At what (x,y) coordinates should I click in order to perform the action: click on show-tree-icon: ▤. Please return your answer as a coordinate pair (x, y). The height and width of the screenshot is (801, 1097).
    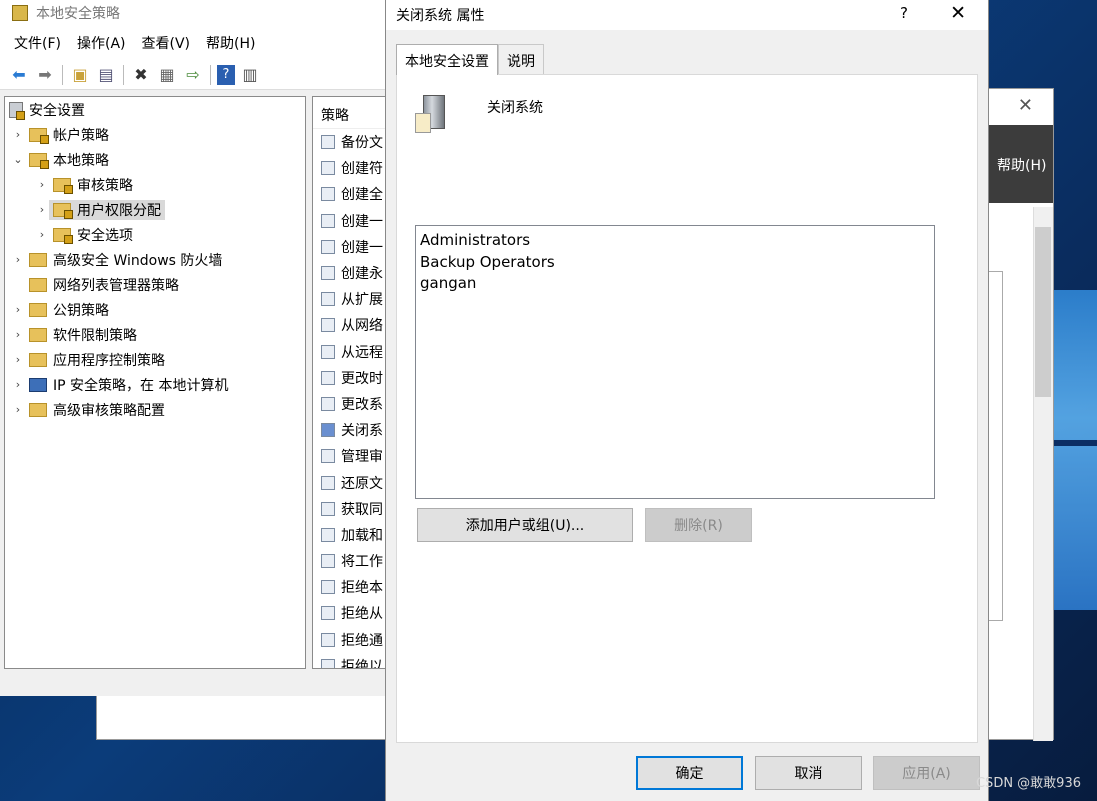
    Looking at the image, I should click on (106, 75).